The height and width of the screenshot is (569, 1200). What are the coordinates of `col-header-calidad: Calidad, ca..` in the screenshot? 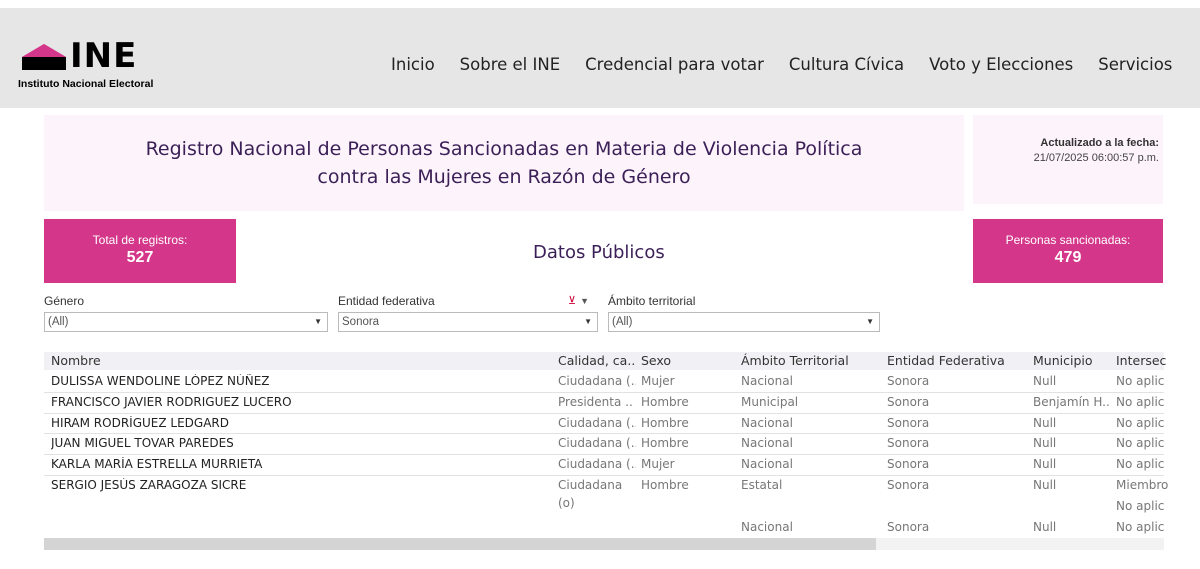 It's located at (596, 360).